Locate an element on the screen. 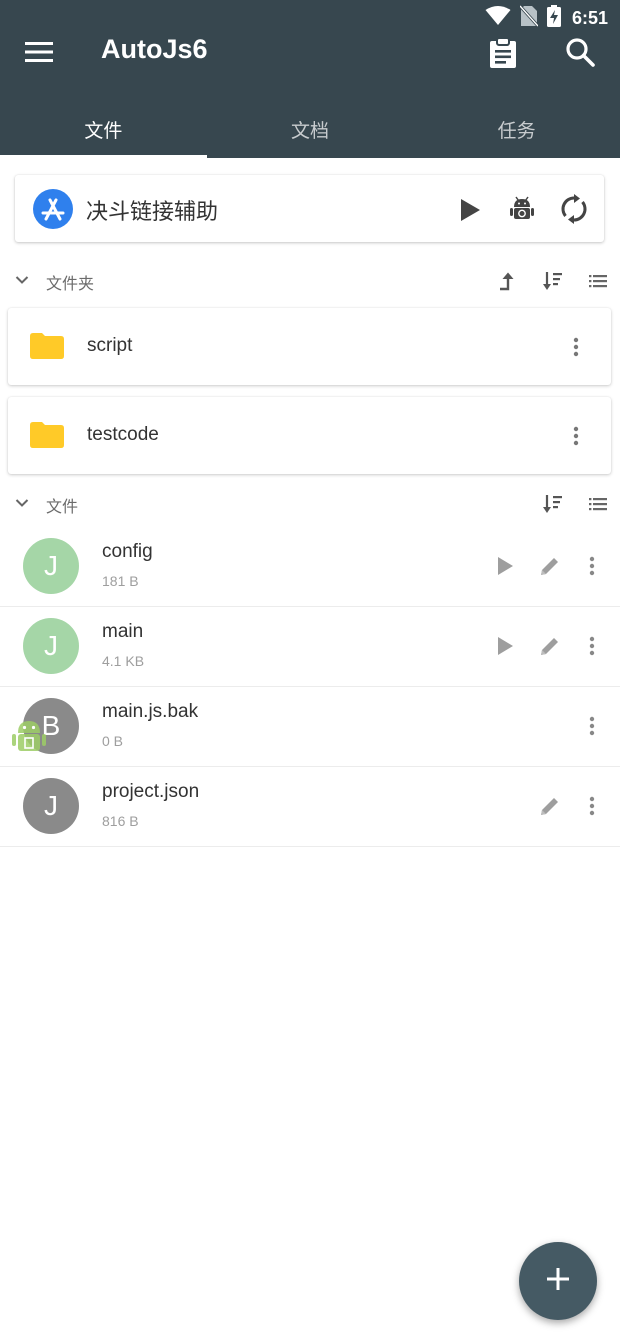  status-bar: 6:51 is located at coordinates (546, 17).